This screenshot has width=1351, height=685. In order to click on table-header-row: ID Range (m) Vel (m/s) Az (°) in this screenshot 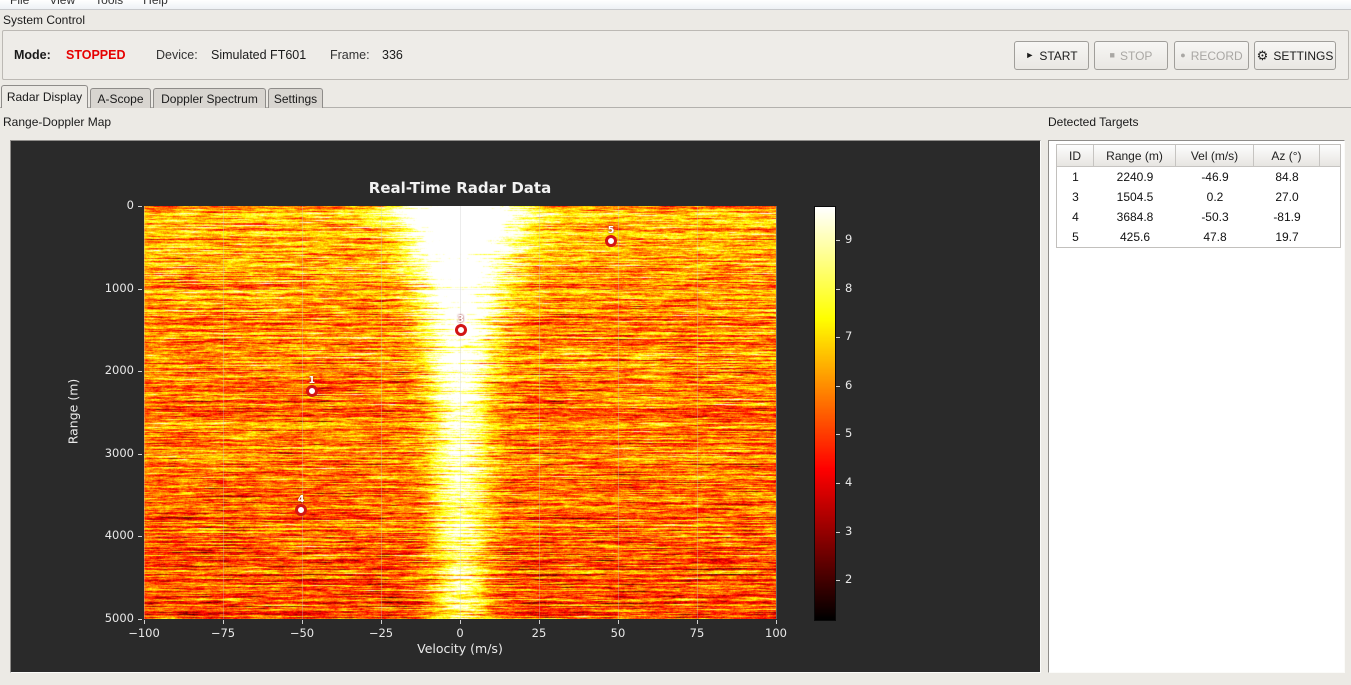, I will do `click(1198, 156)`.